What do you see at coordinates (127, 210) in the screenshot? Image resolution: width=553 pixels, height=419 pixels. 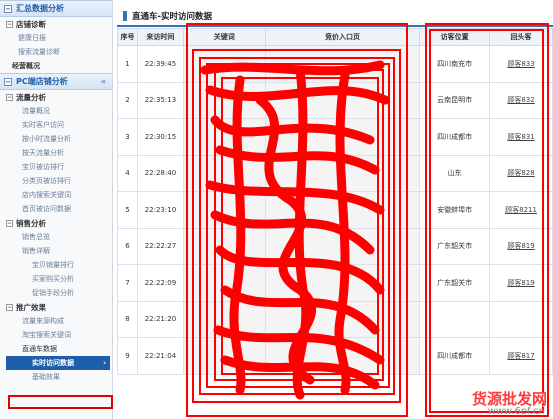 I see `cell-no: 5` at bounding box center [127, 210].